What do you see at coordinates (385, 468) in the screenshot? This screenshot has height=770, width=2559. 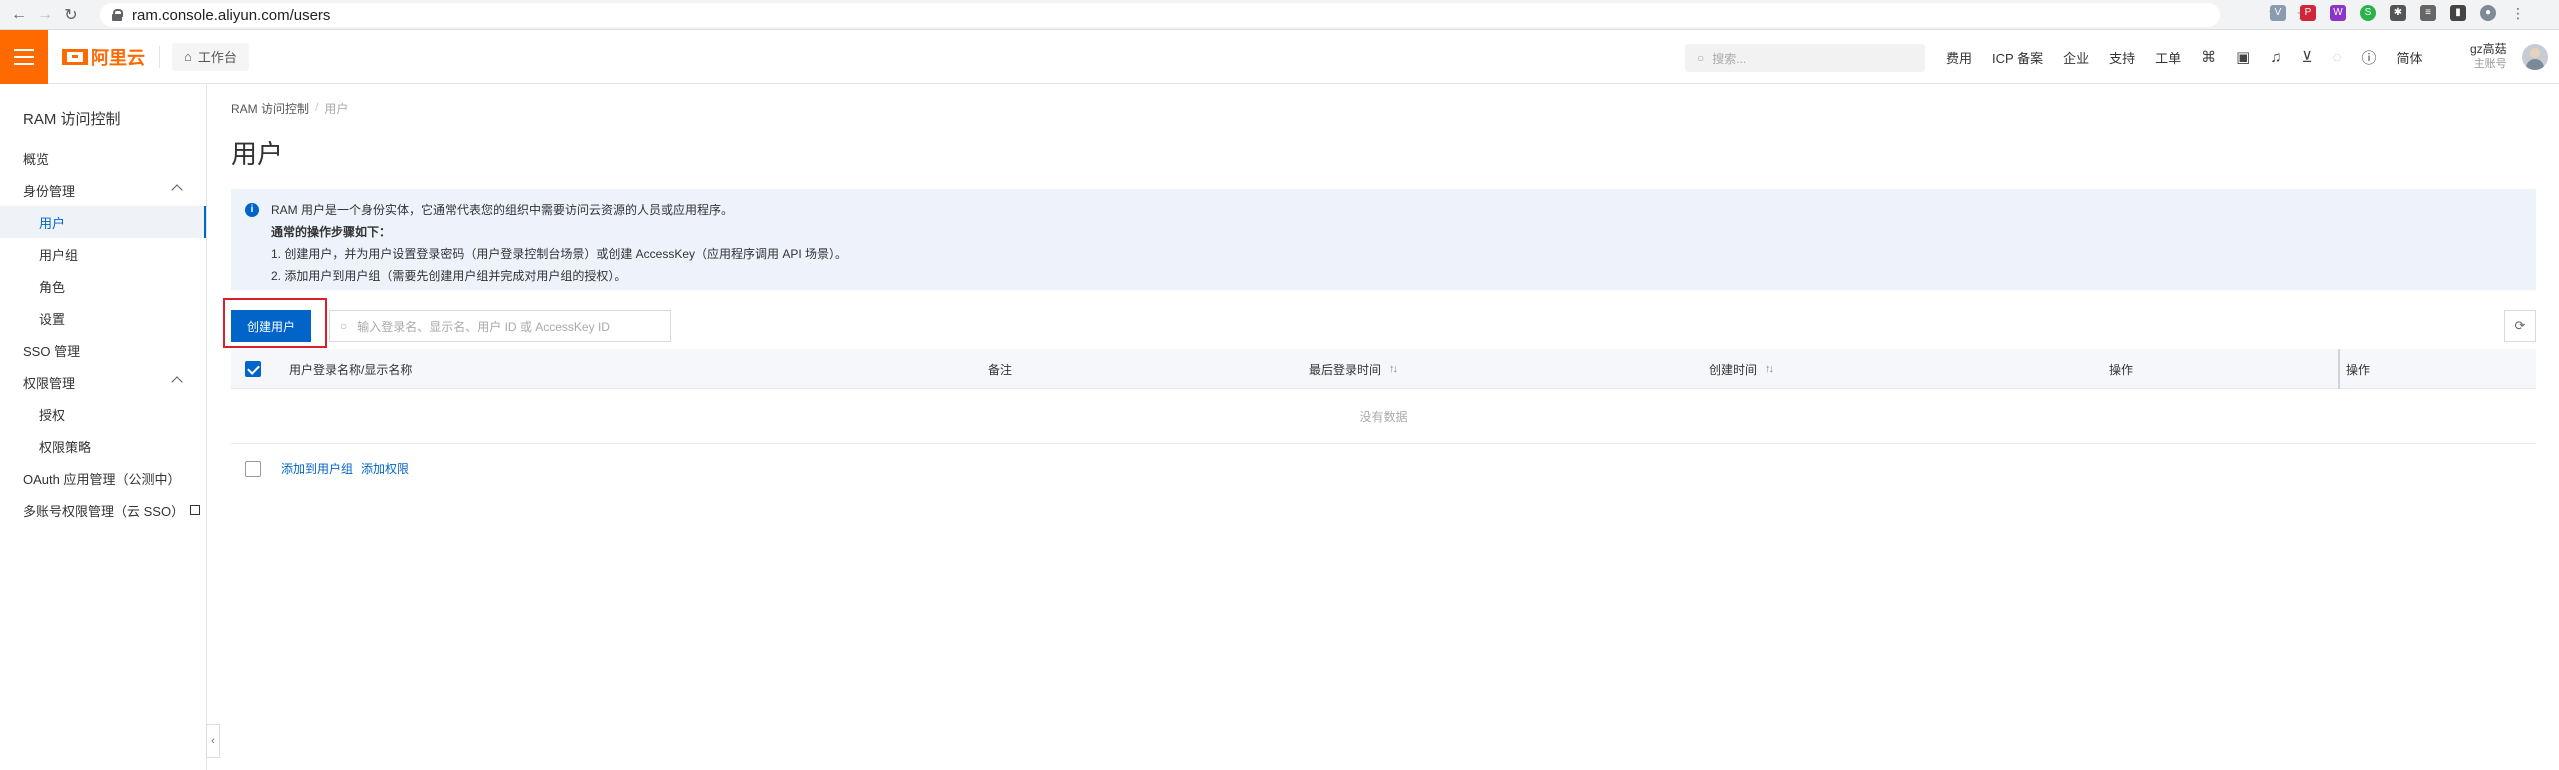 I see `add-permission-link: 添加权限` at bounding box center [385, 468].